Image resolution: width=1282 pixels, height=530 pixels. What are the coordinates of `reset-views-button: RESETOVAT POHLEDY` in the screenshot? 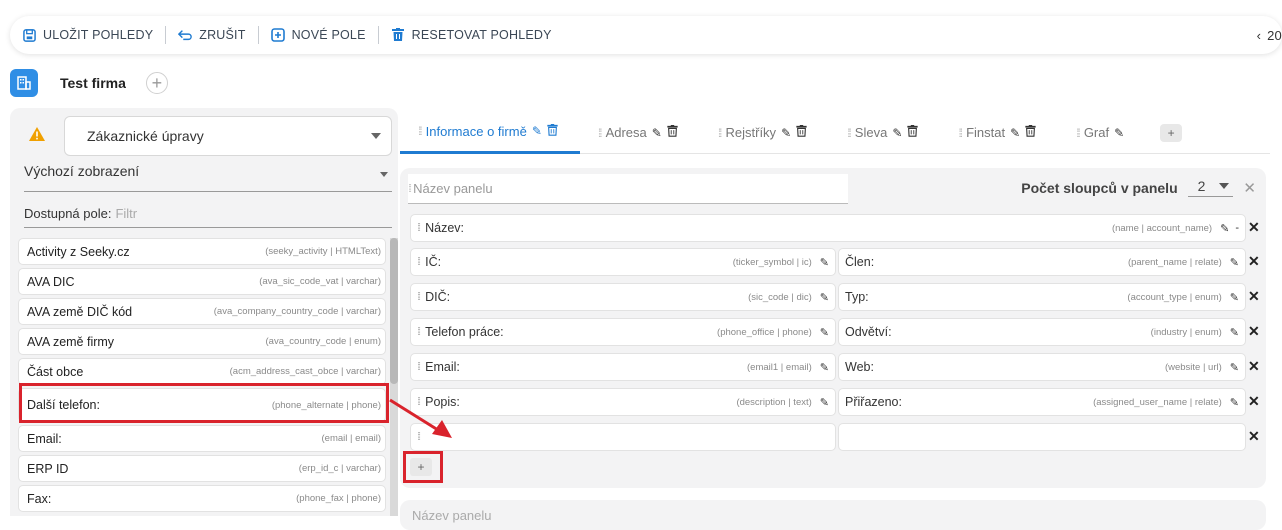 It's located at (471, 35).